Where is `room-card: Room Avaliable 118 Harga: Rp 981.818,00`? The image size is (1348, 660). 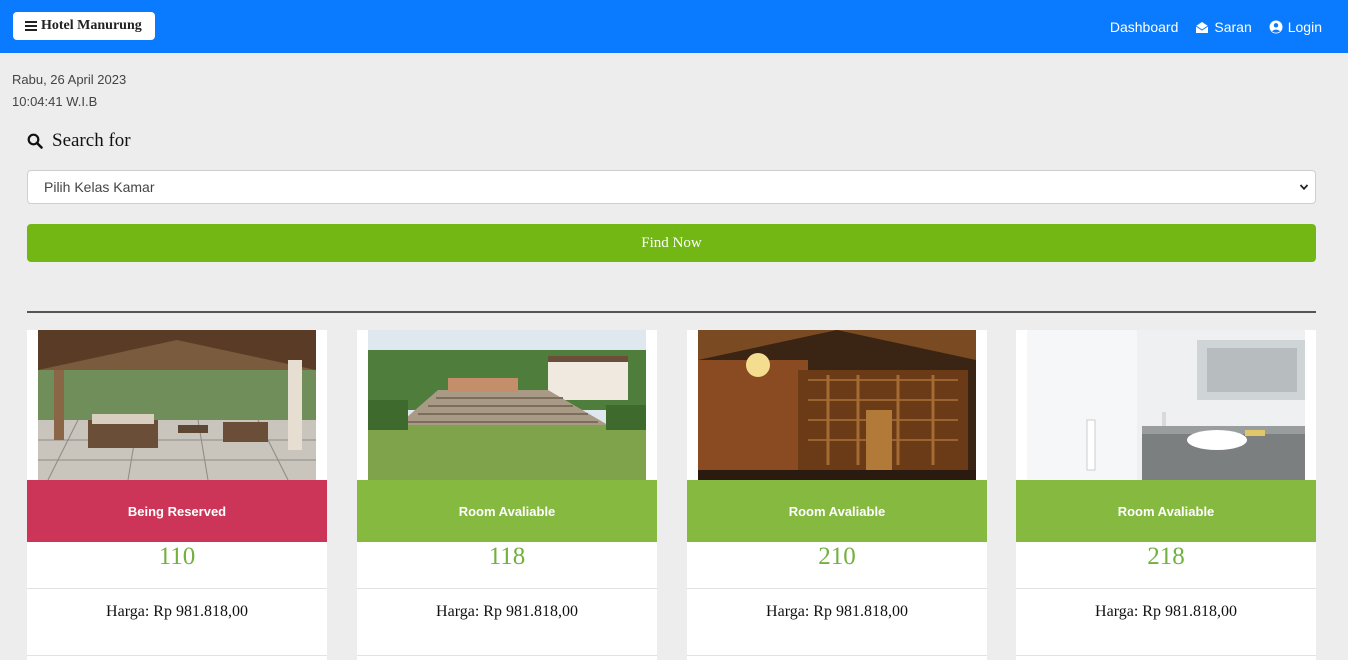
room-card: Room Avaliable 118 Harga: Rp 981.818,00 is located at coordinates (507, 495).